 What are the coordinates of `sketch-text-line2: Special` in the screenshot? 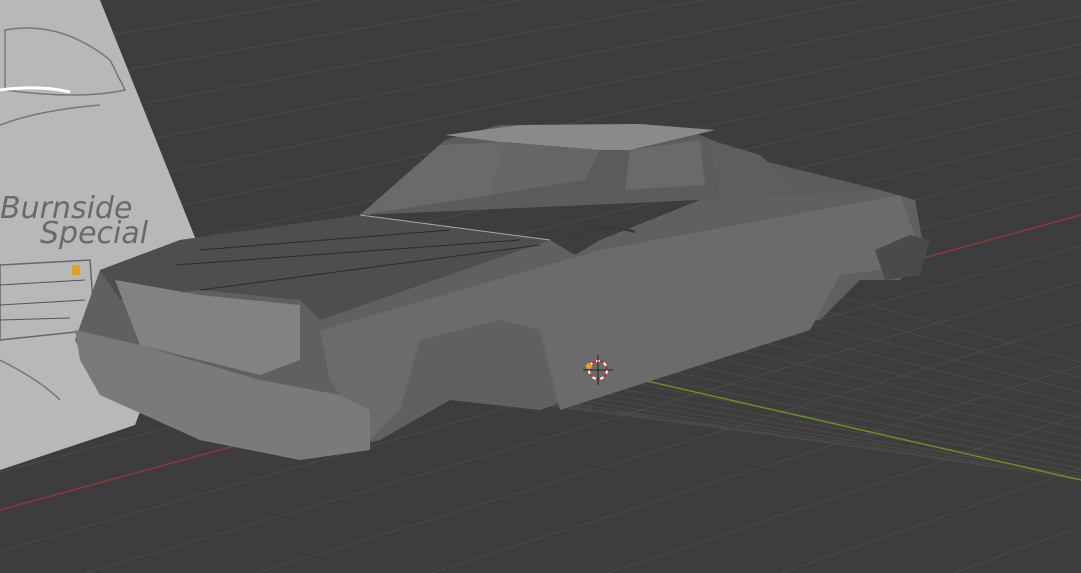 It's located at (94, 233).